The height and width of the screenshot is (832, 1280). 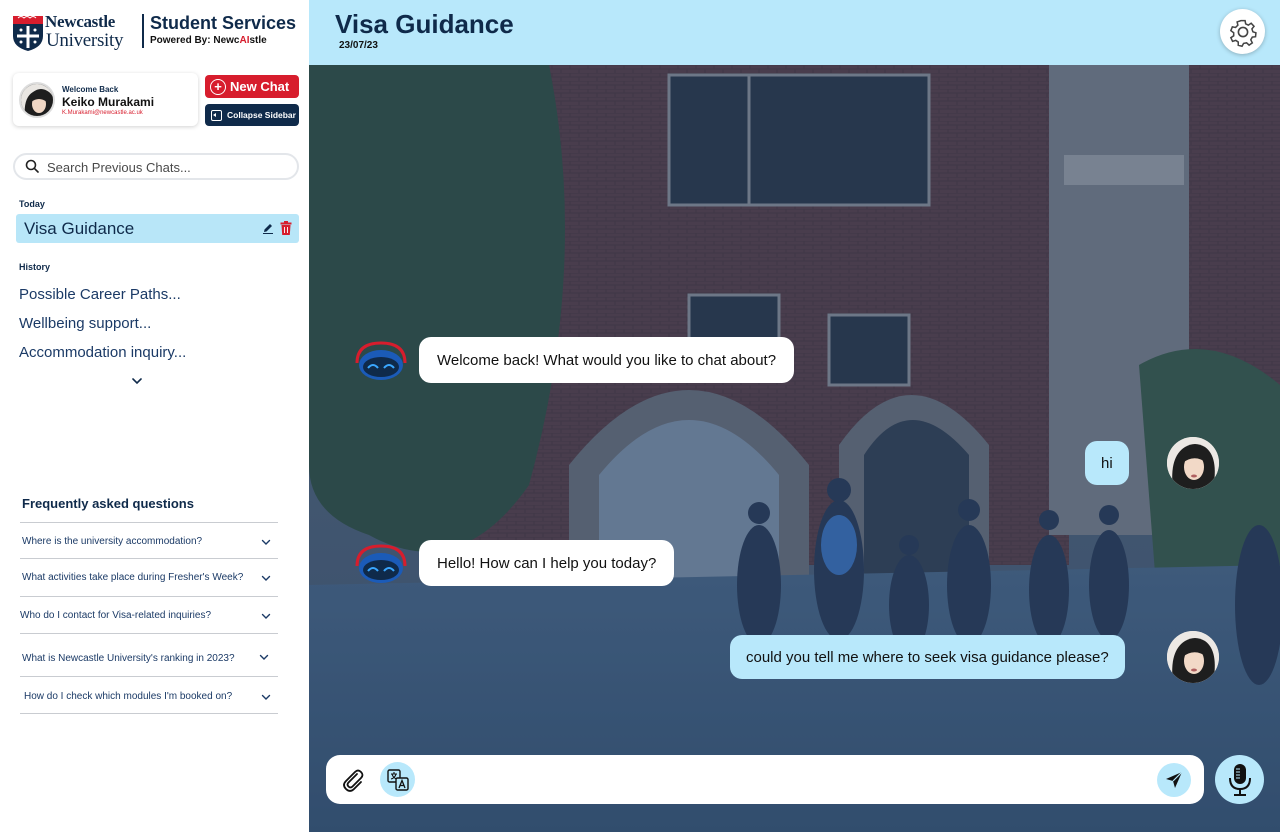 I want to click on university-logo: Newcastle University, so click(x=72, y=33).